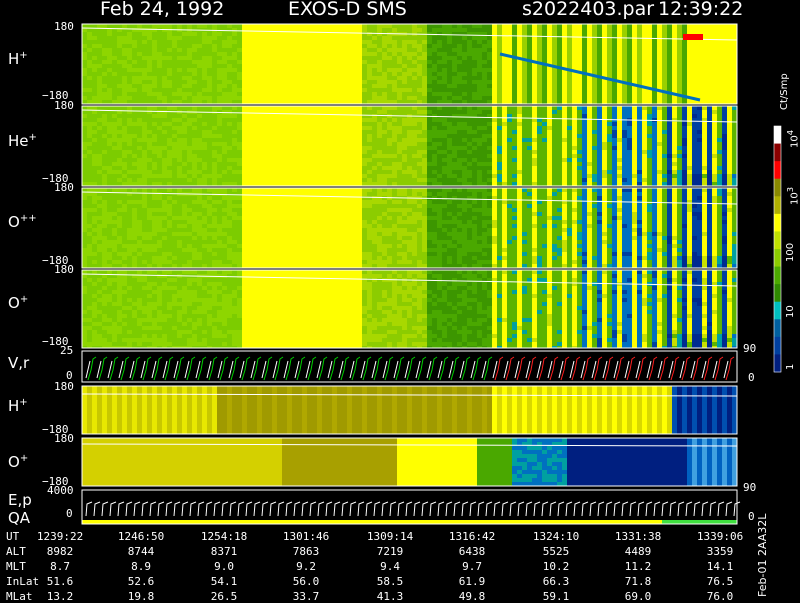 The width and height of the screenshot is (800, 603). What do you see at coordinates (141, 536) in the screenshot?
I see `table-cell: 1246:50` at bounding box center [141, 536].